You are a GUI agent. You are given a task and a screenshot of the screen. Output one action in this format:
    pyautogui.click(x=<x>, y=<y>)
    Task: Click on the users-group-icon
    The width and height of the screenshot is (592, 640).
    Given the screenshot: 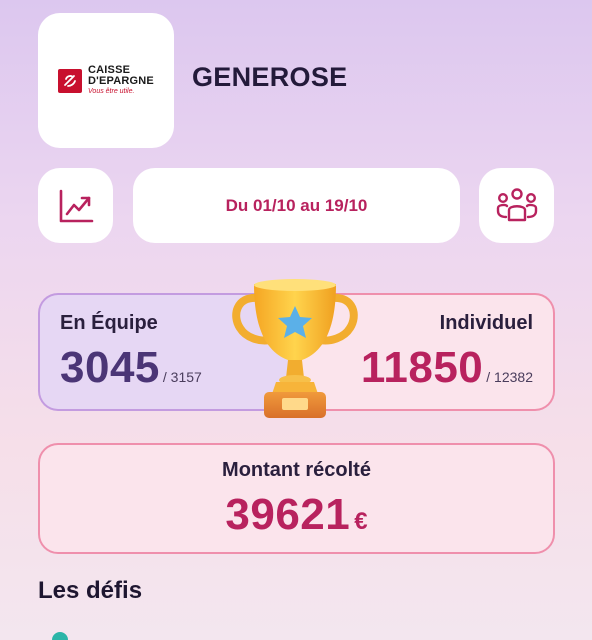 What is the action you would take?
    pyautogui.click(x=516, y=204)
    